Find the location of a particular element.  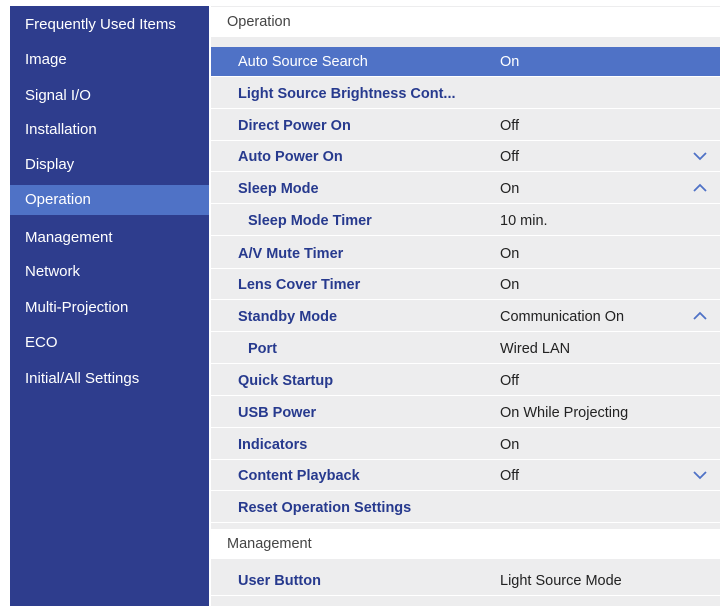

section-title: Management is located at coordinates (269, 544).